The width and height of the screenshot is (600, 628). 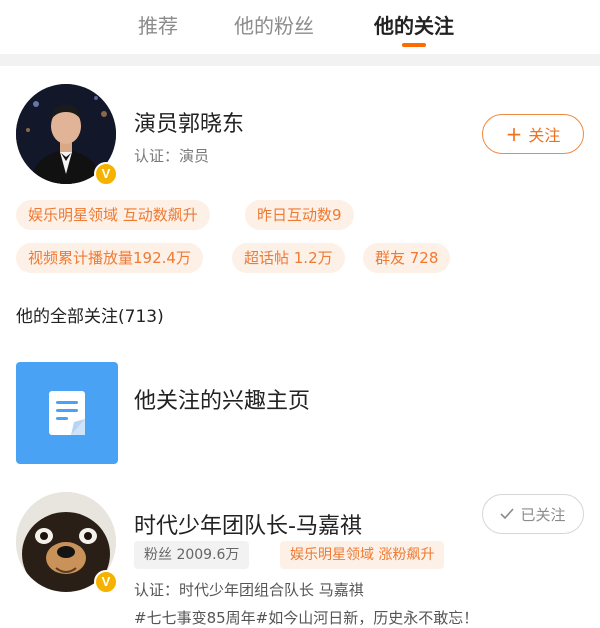 What do you see at coordinates (68, 136) in the screenshot?
I see `profile-avatar: V` at bounding box center [68, 136].